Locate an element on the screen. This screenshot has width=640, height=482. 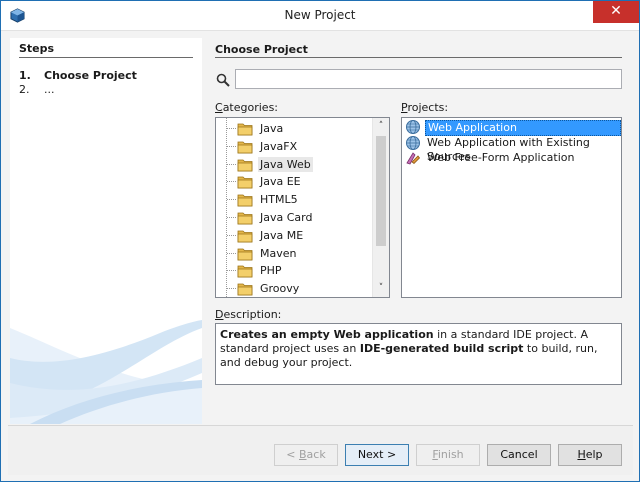
steps-title: Steps is located at coordinates (37, 48).